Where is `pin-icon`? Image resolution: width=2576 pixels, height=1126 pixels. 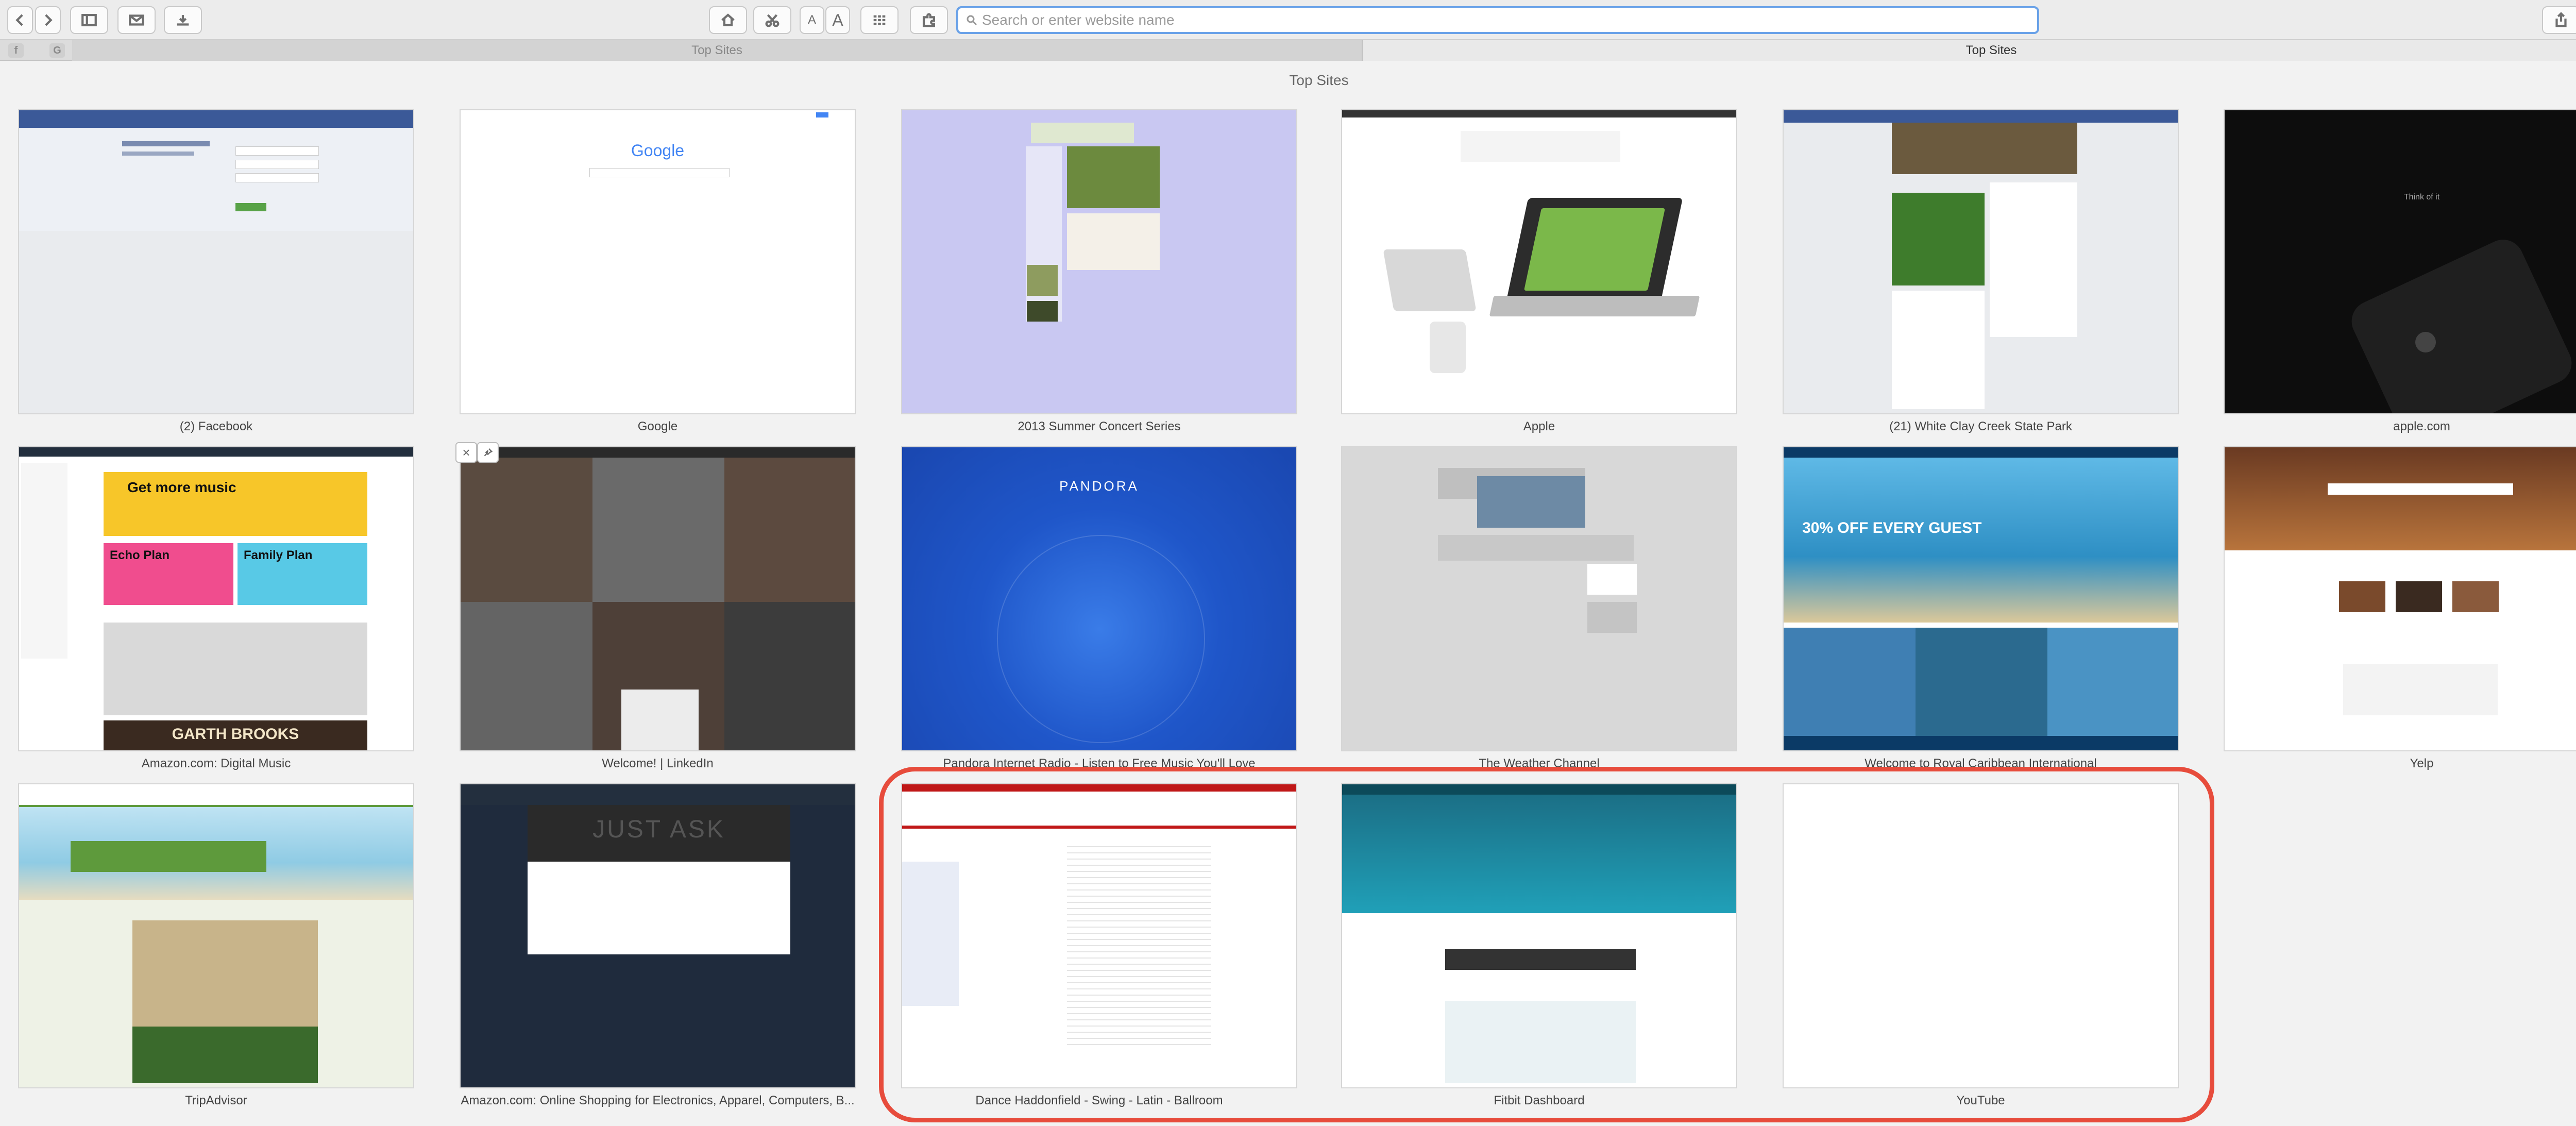
pin-icon is located at coordinates (488, 453).